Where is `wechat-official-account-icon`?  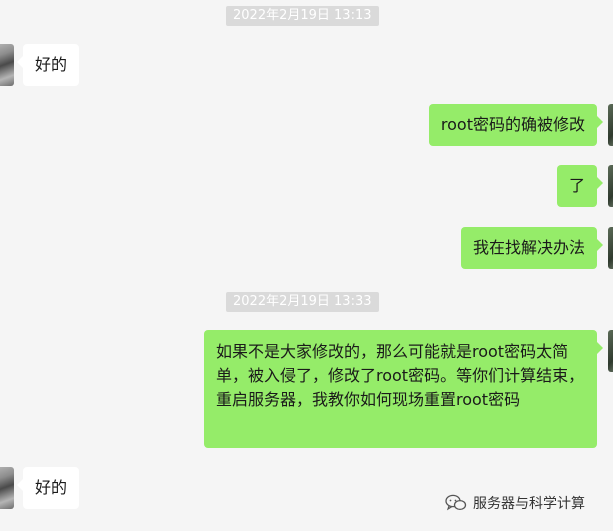 wechat-official-account-icon is located at coordinates (456, 502).